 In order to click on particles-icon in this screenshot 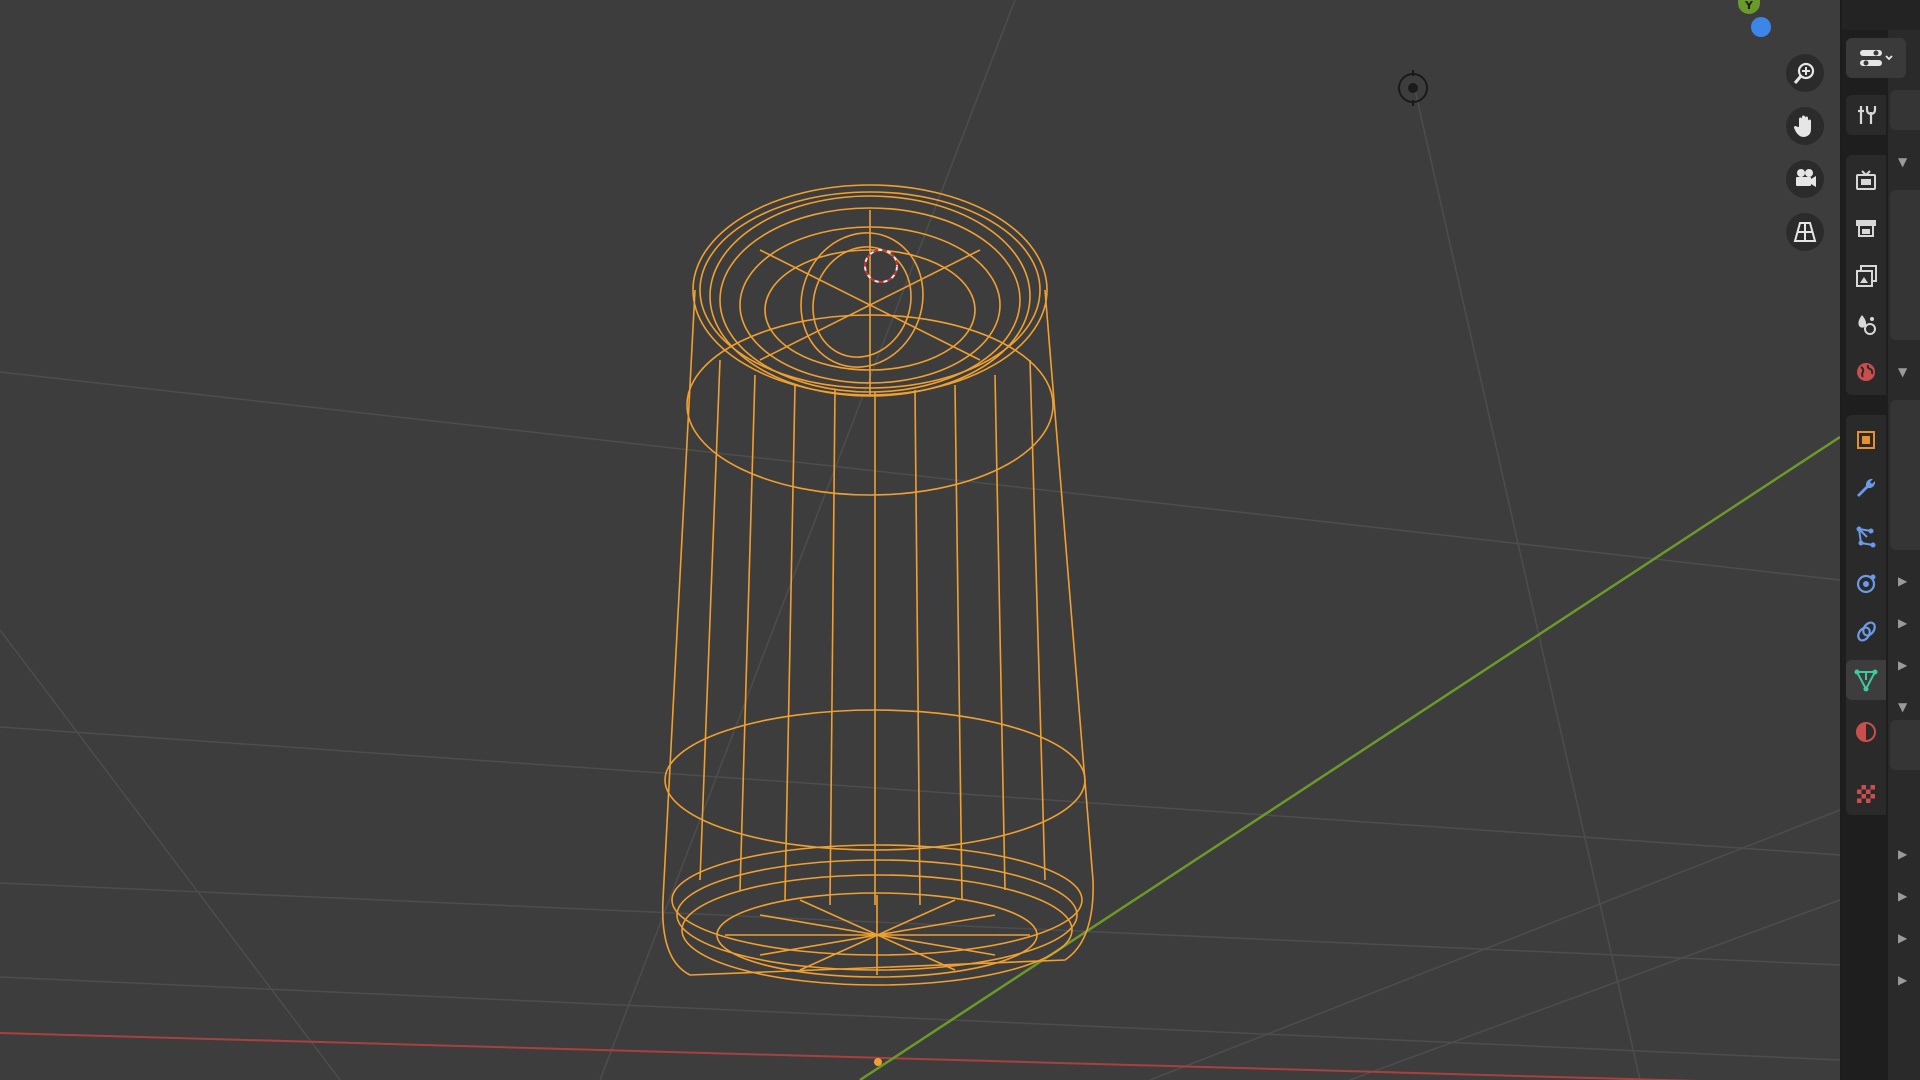, I will do `click(1866, 537)`.